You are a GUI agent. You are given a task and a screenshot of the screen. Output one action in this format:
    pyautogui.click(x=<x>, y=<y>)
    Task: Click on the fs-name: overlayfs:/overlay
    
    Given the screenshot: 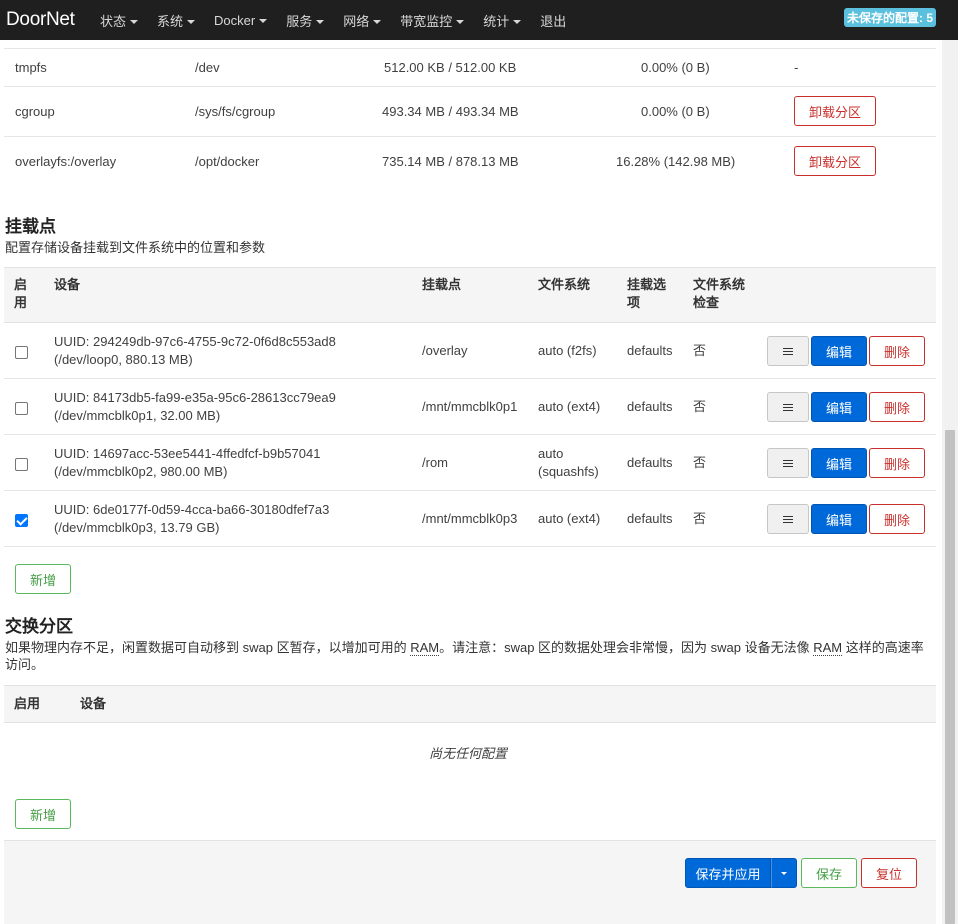 What is the action you would take?
    pyautogui.click(x=66, y=161)
    